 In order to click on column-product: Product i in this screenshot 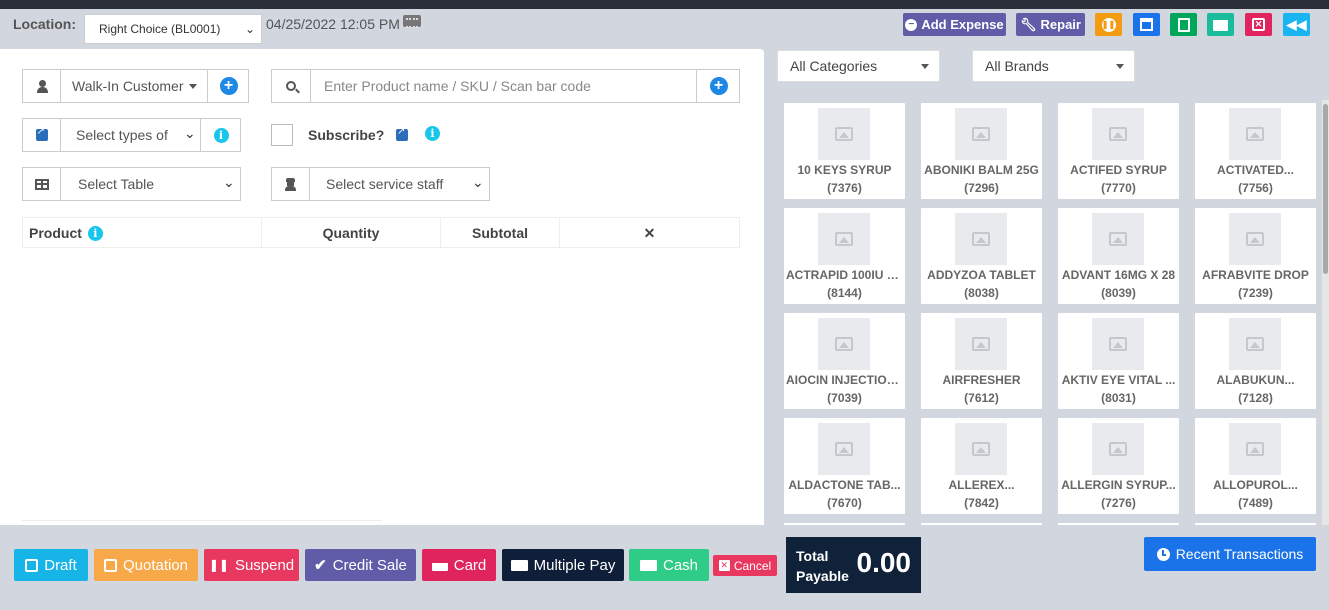, I will do `click(142, 233)`.